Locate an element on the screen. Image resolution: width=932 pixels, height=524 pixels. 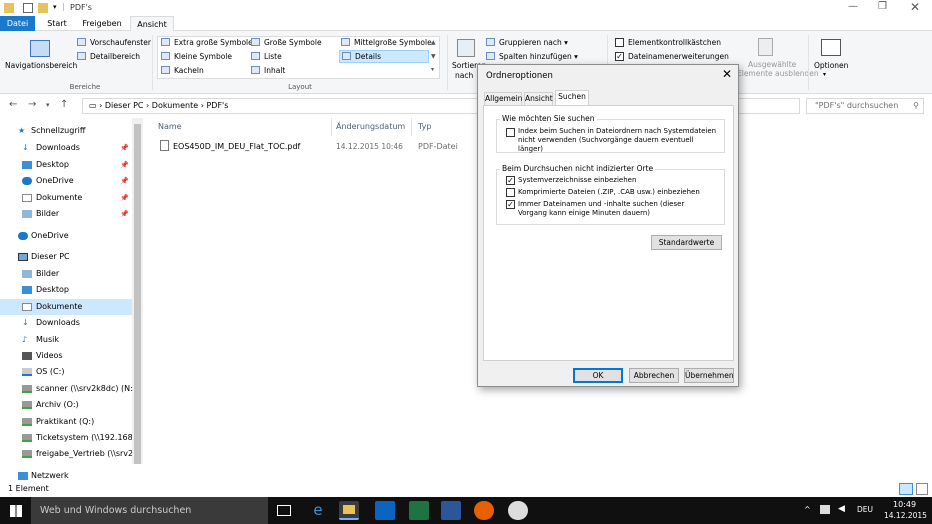
gallery-scroll-up-icon: ▲ is located at coordinates (433, 42).